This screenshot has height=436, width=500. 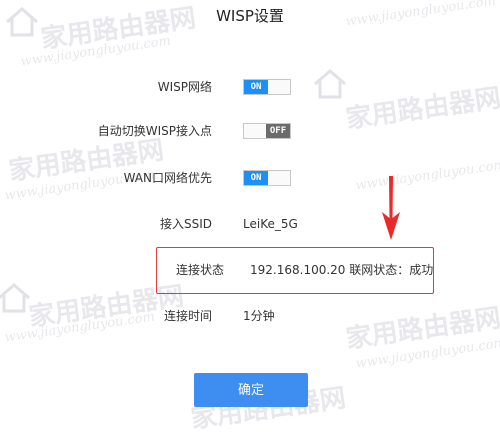 What do you see at coordinates (270, 224) in the screenshot?
I see `ssid-value: LeiKe_5G` at bounding box center [270, 224].